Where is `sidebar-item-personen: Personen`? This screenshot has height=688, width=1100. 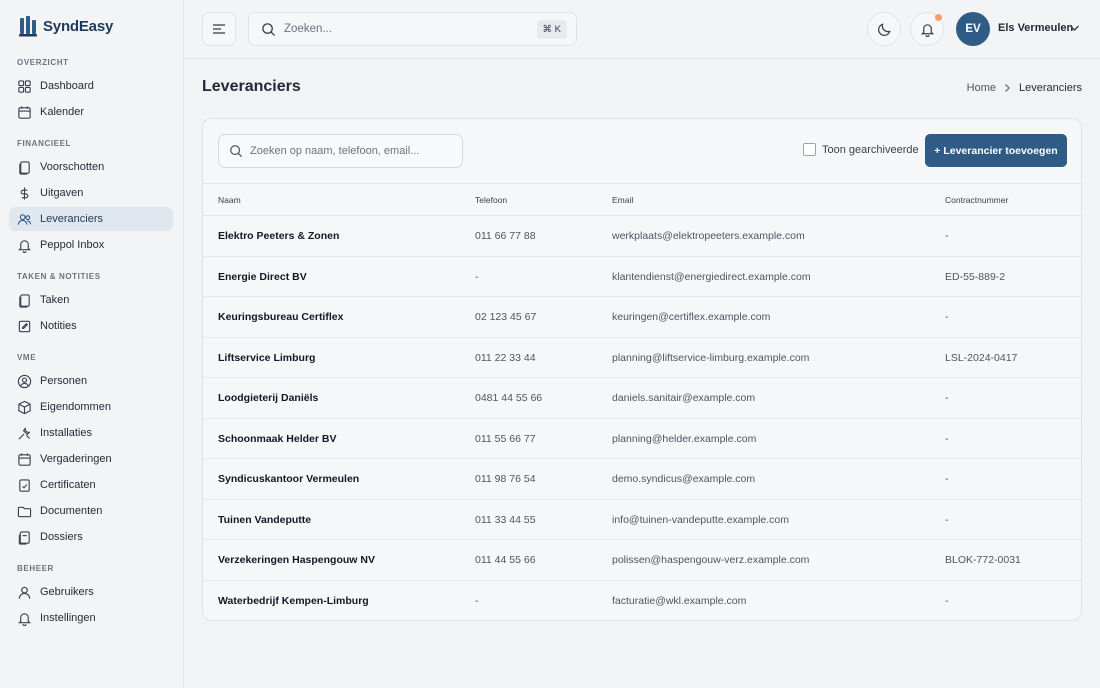
sidebar-item-personen: Personen is located at coordinates (91, 381).